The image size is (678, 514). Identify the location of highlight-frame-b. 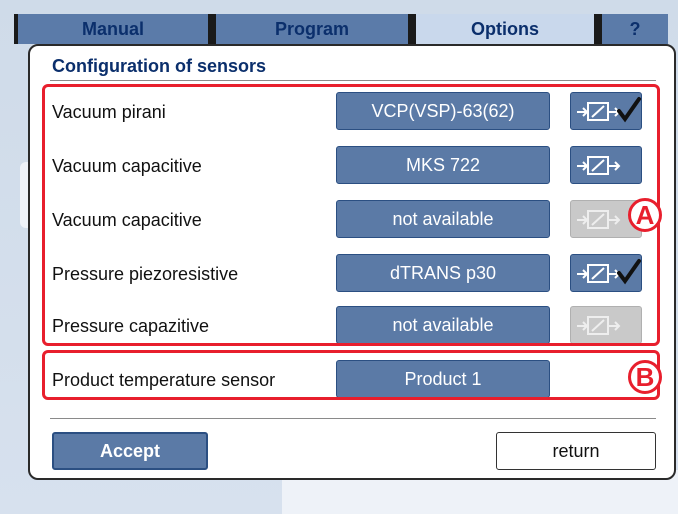
(351, 375).